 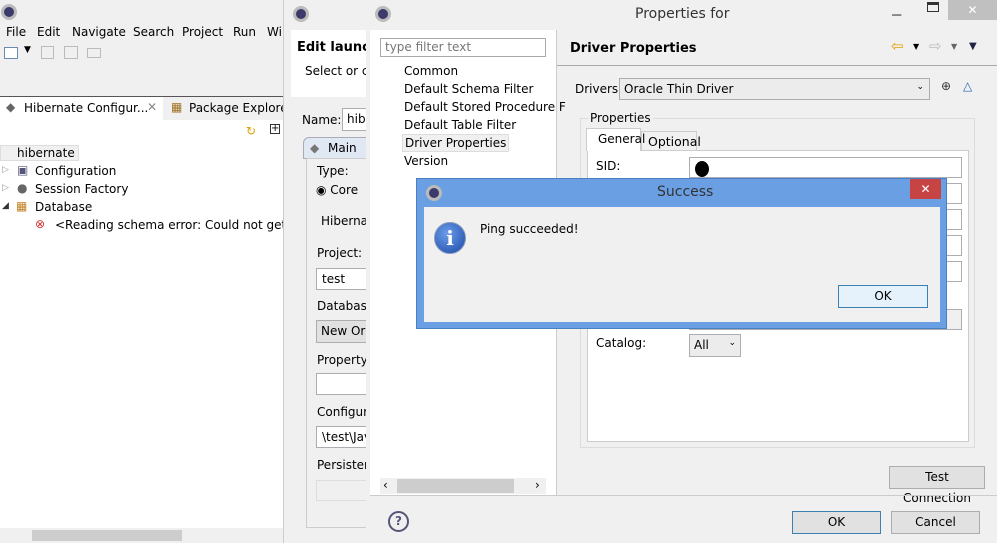 What do you see at coordinates (608, 166) in the screenshot?
I see `sid-label: SID:` at bounding box center [608, 166].